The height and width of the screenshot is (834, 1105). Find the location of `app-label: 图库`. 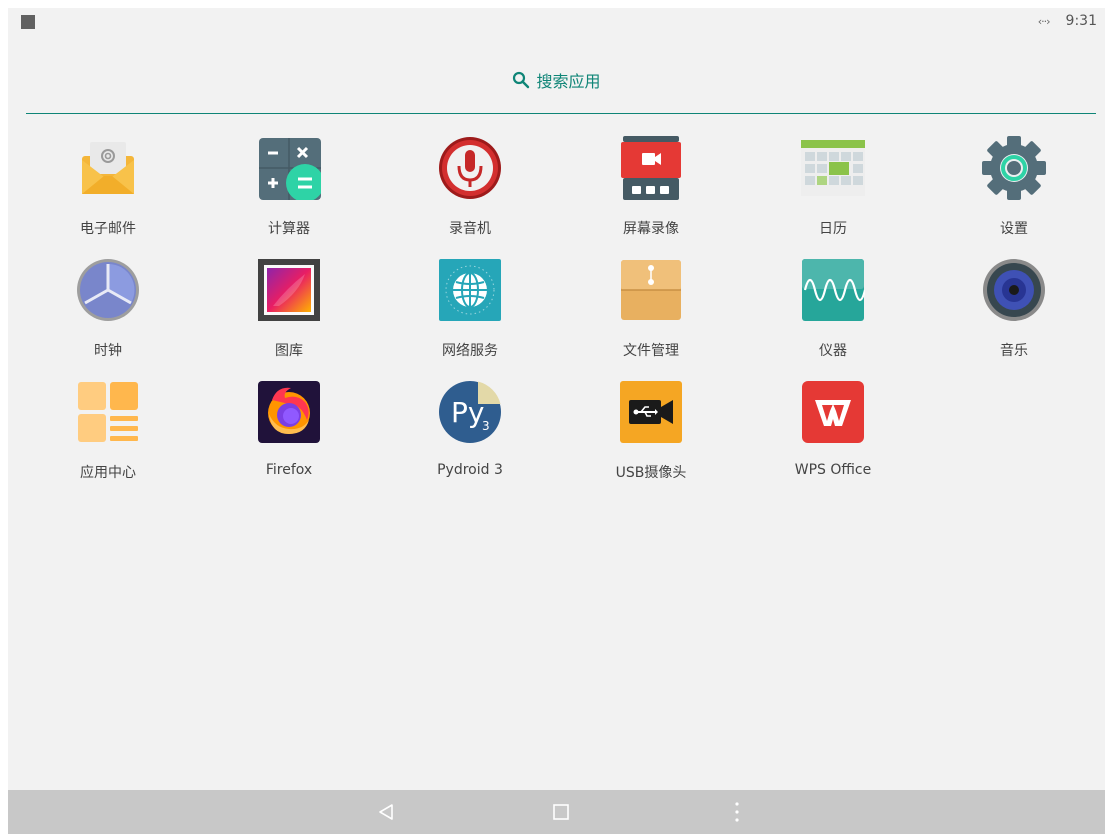

app-label: 图库 is located at coordinates (289, 351).